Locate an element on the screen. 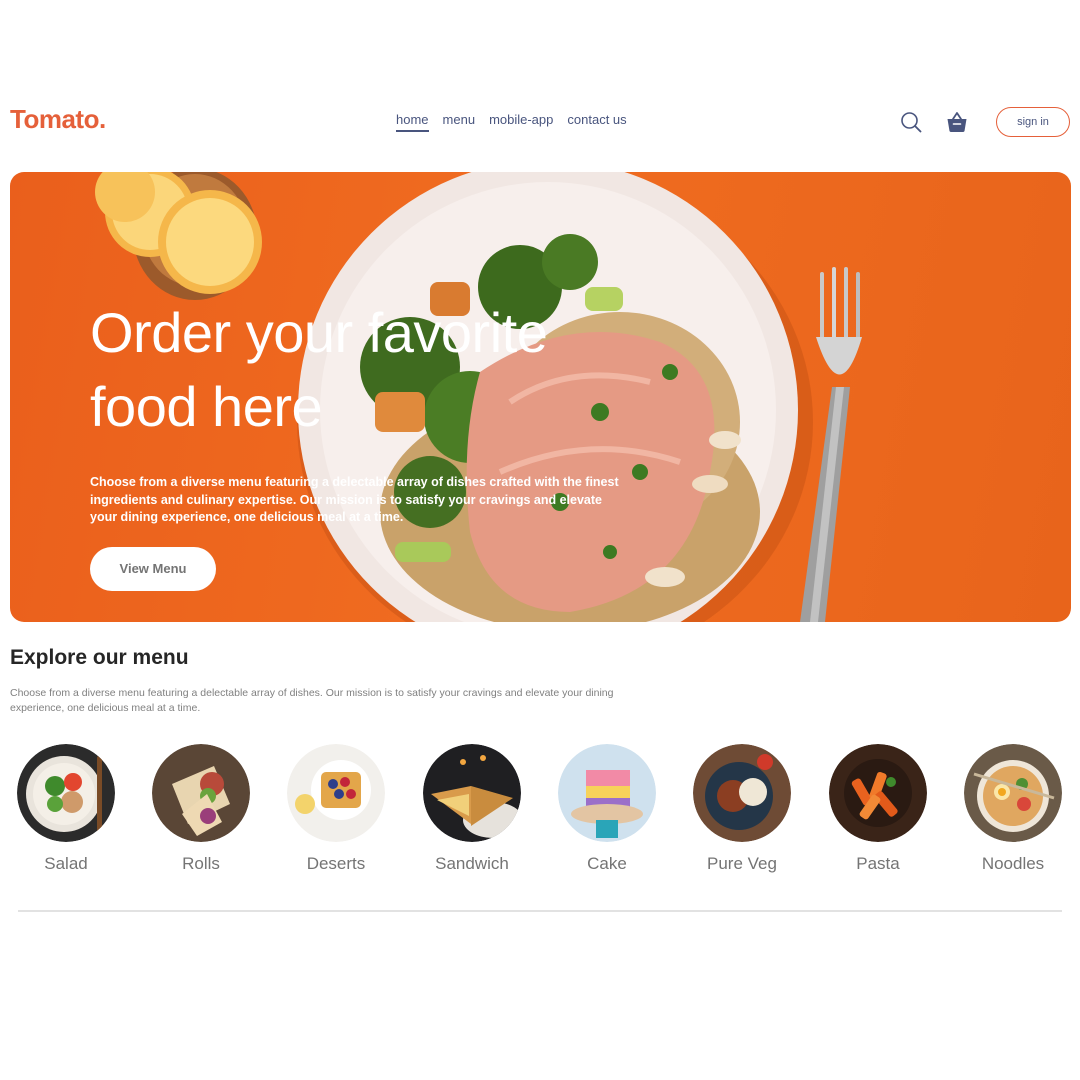 The width and height of the screenshot is (1080, 1080). basket-icon is located at coordinates (957, 122).